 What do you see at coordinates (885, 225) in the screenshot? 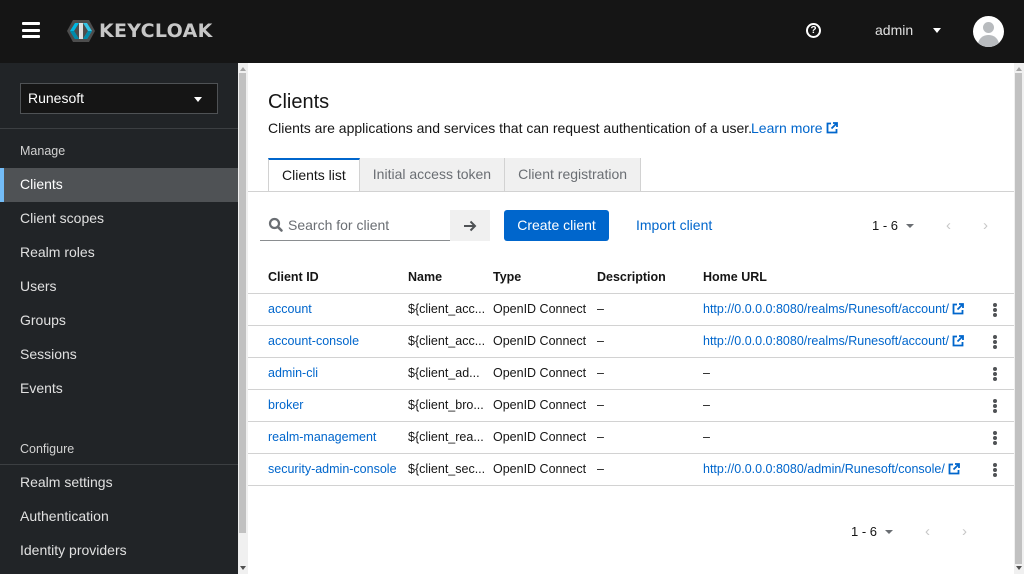
I see `pagination-range: 1 - 6` at bounding box center [885, 225].